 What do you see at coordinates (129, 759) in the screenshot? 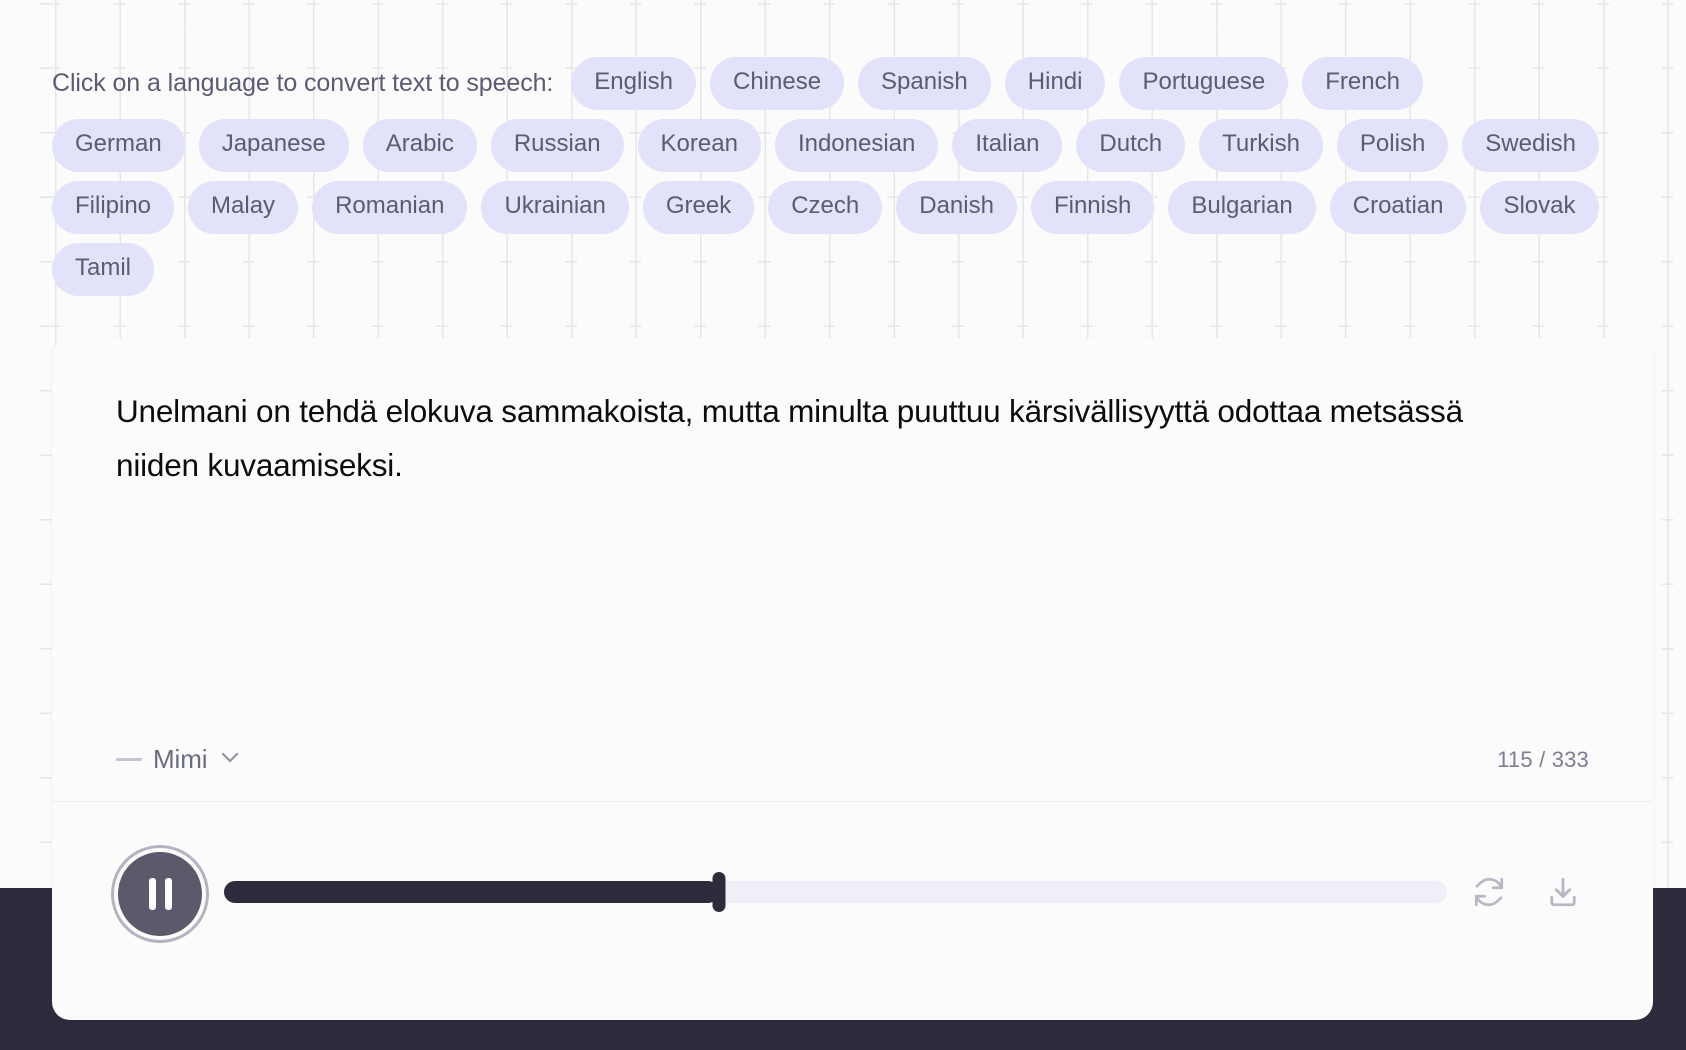
I see `voice-dash-icon` at bounding box center [129, 759].